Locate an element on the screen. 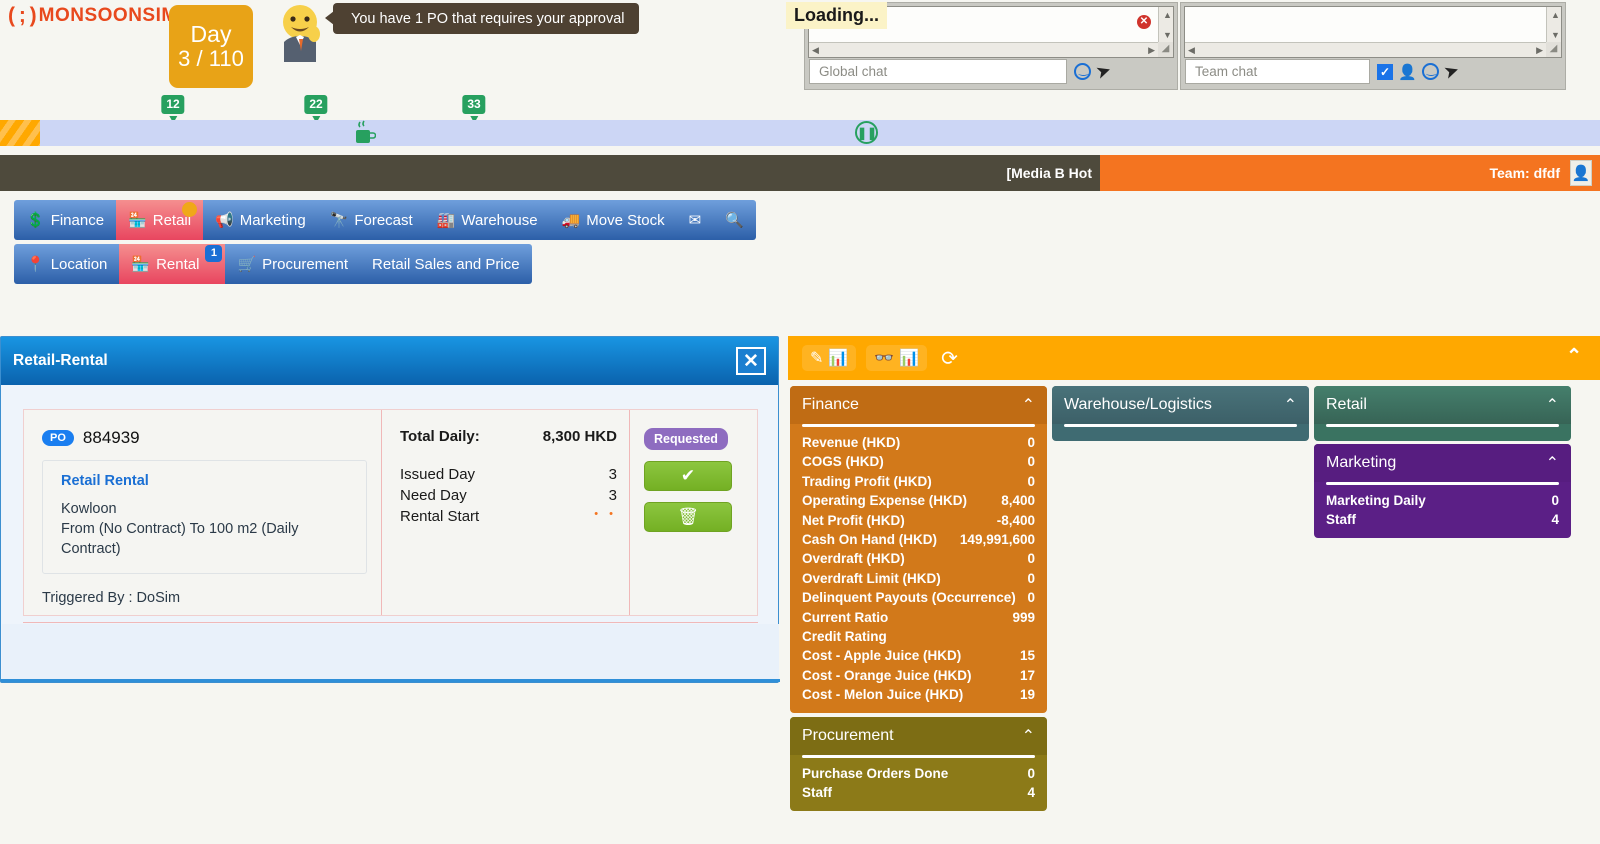  panel-retail-header: Retail ⌃ is located at coordinates (1442, 405).